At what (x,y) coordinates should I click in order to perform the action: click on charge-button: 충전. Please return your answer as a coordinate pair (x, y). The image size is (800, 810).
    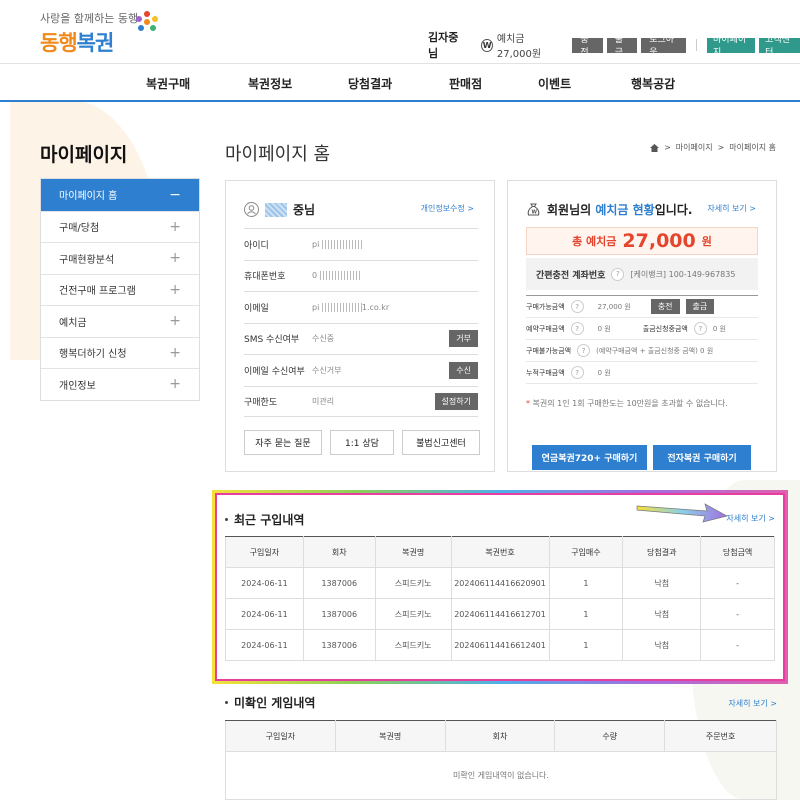
    Looking at the image, I should click on (587, 46).